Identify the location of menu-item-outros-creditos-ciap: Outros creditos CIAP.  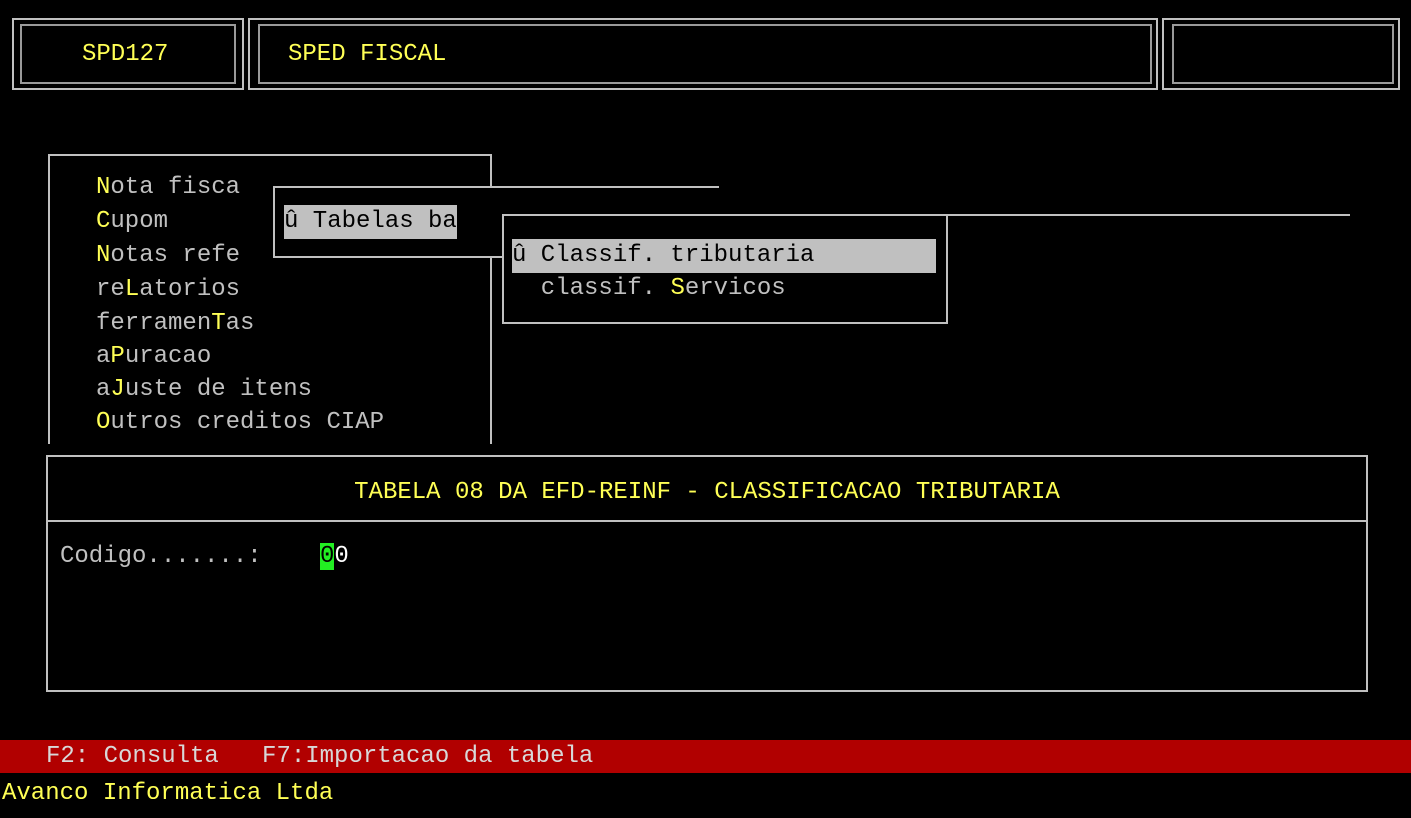
(240, 423).